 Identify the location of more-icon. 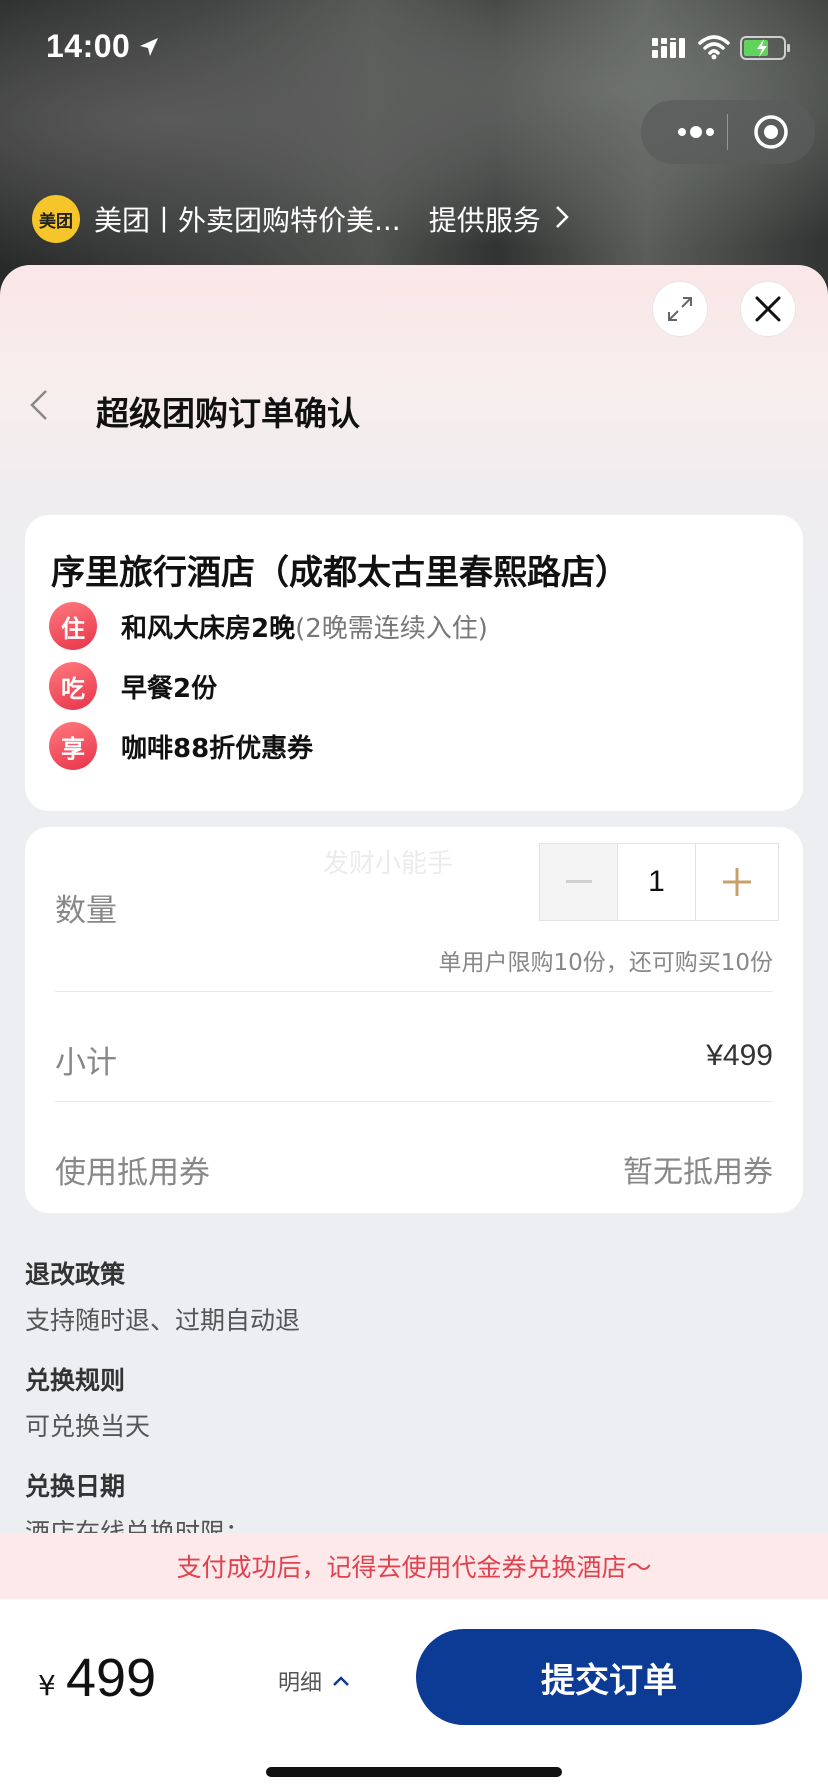
(696, 134).